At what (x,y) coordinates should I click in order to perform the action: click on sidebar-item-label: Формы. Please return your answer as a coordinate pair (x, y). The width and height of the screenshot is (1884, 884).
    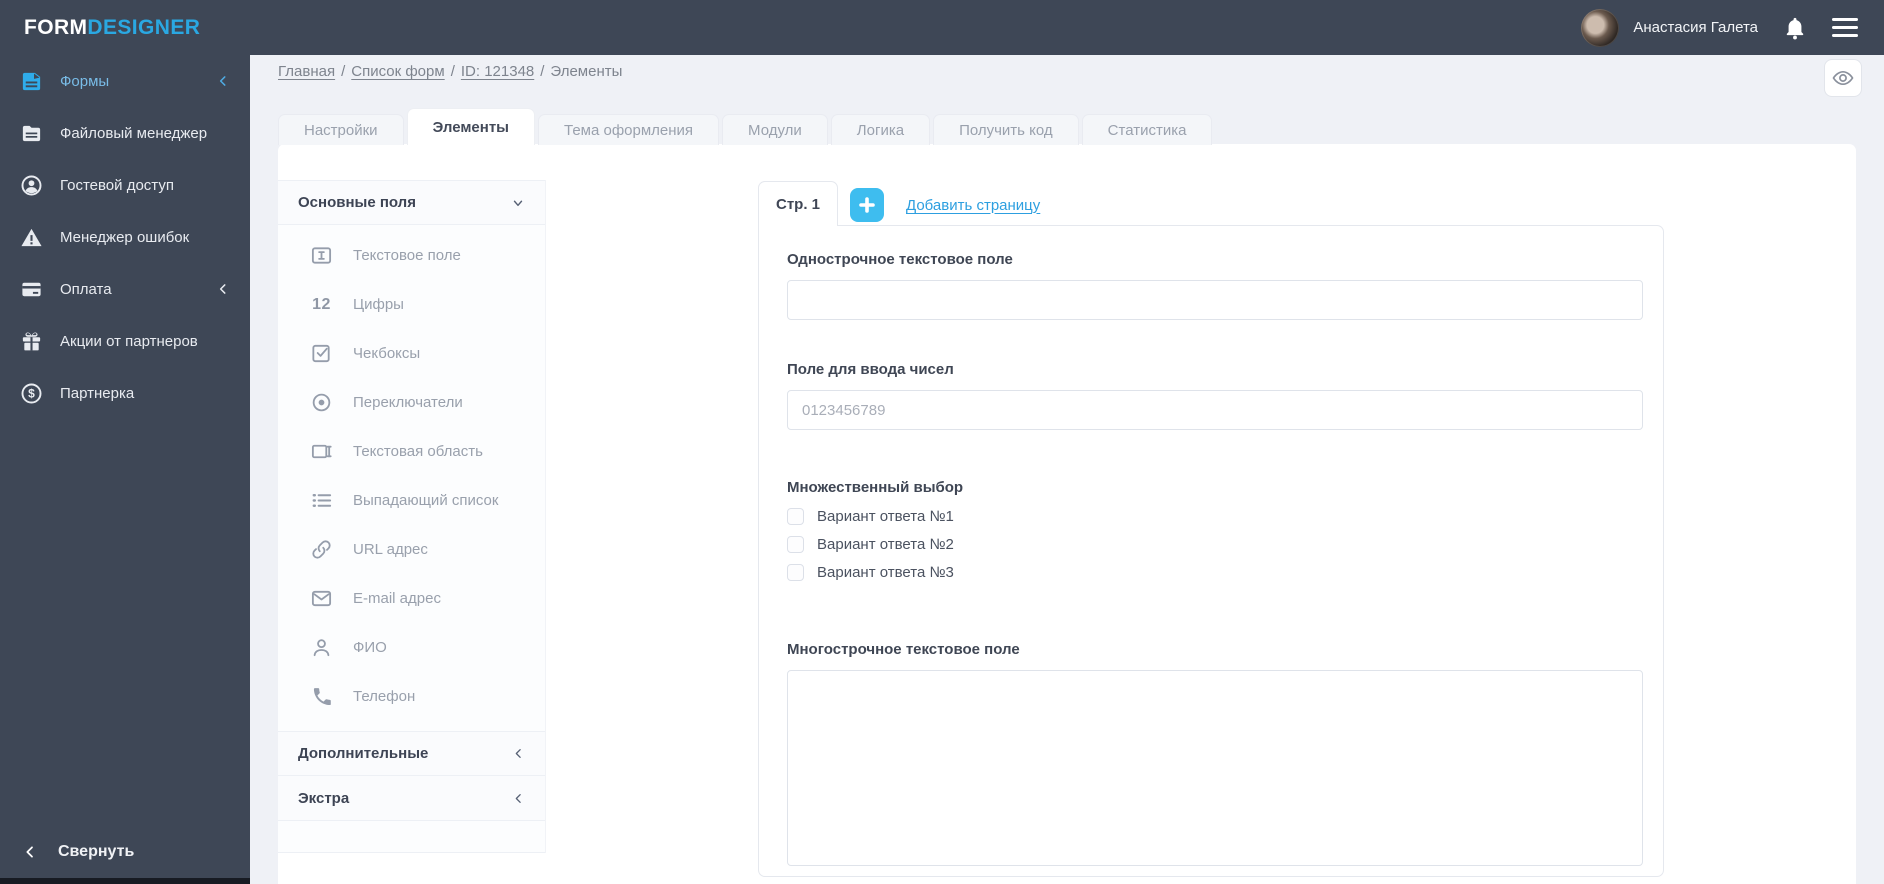
    Looking at the image, I should click on (85, 81).